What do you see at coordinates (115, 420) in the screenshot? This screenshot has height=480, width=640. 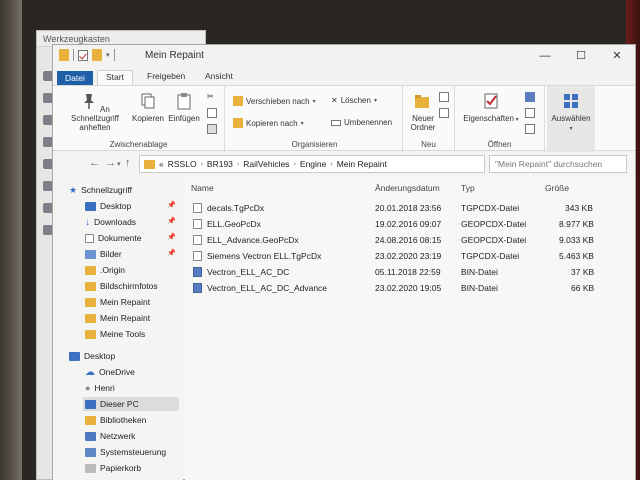 I see `sidebar-item-bibliotheken: Bibliotheken` at bounding box center [115, 420].